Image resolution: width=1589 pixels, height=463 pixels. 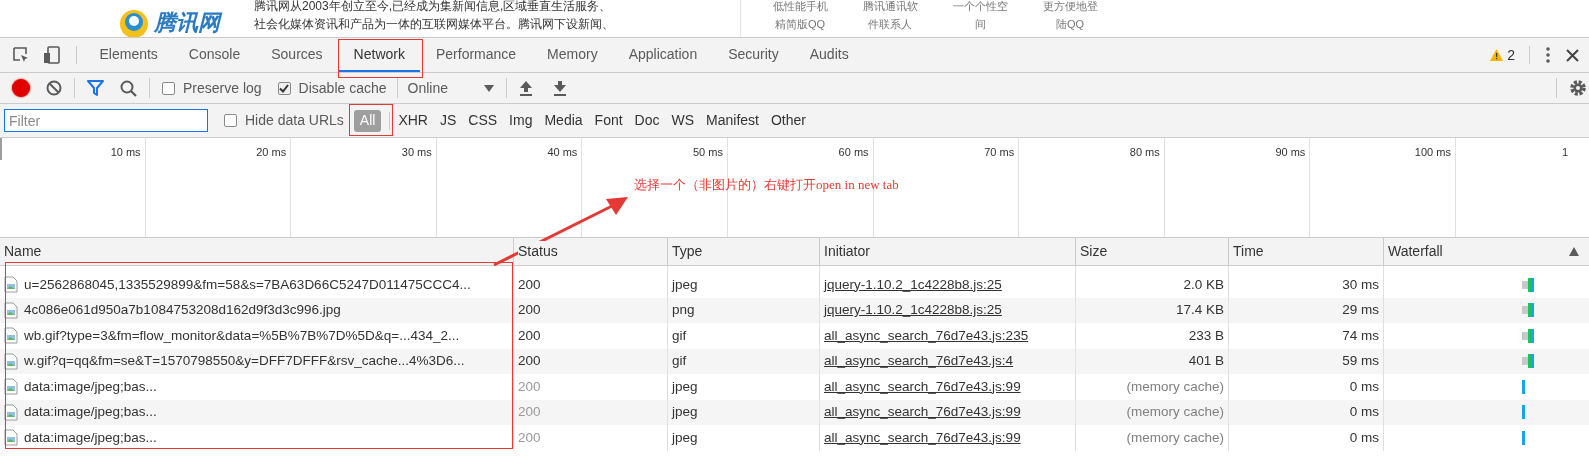 I want to click on sort-arrow-icon, so click(x=1574, y=251).